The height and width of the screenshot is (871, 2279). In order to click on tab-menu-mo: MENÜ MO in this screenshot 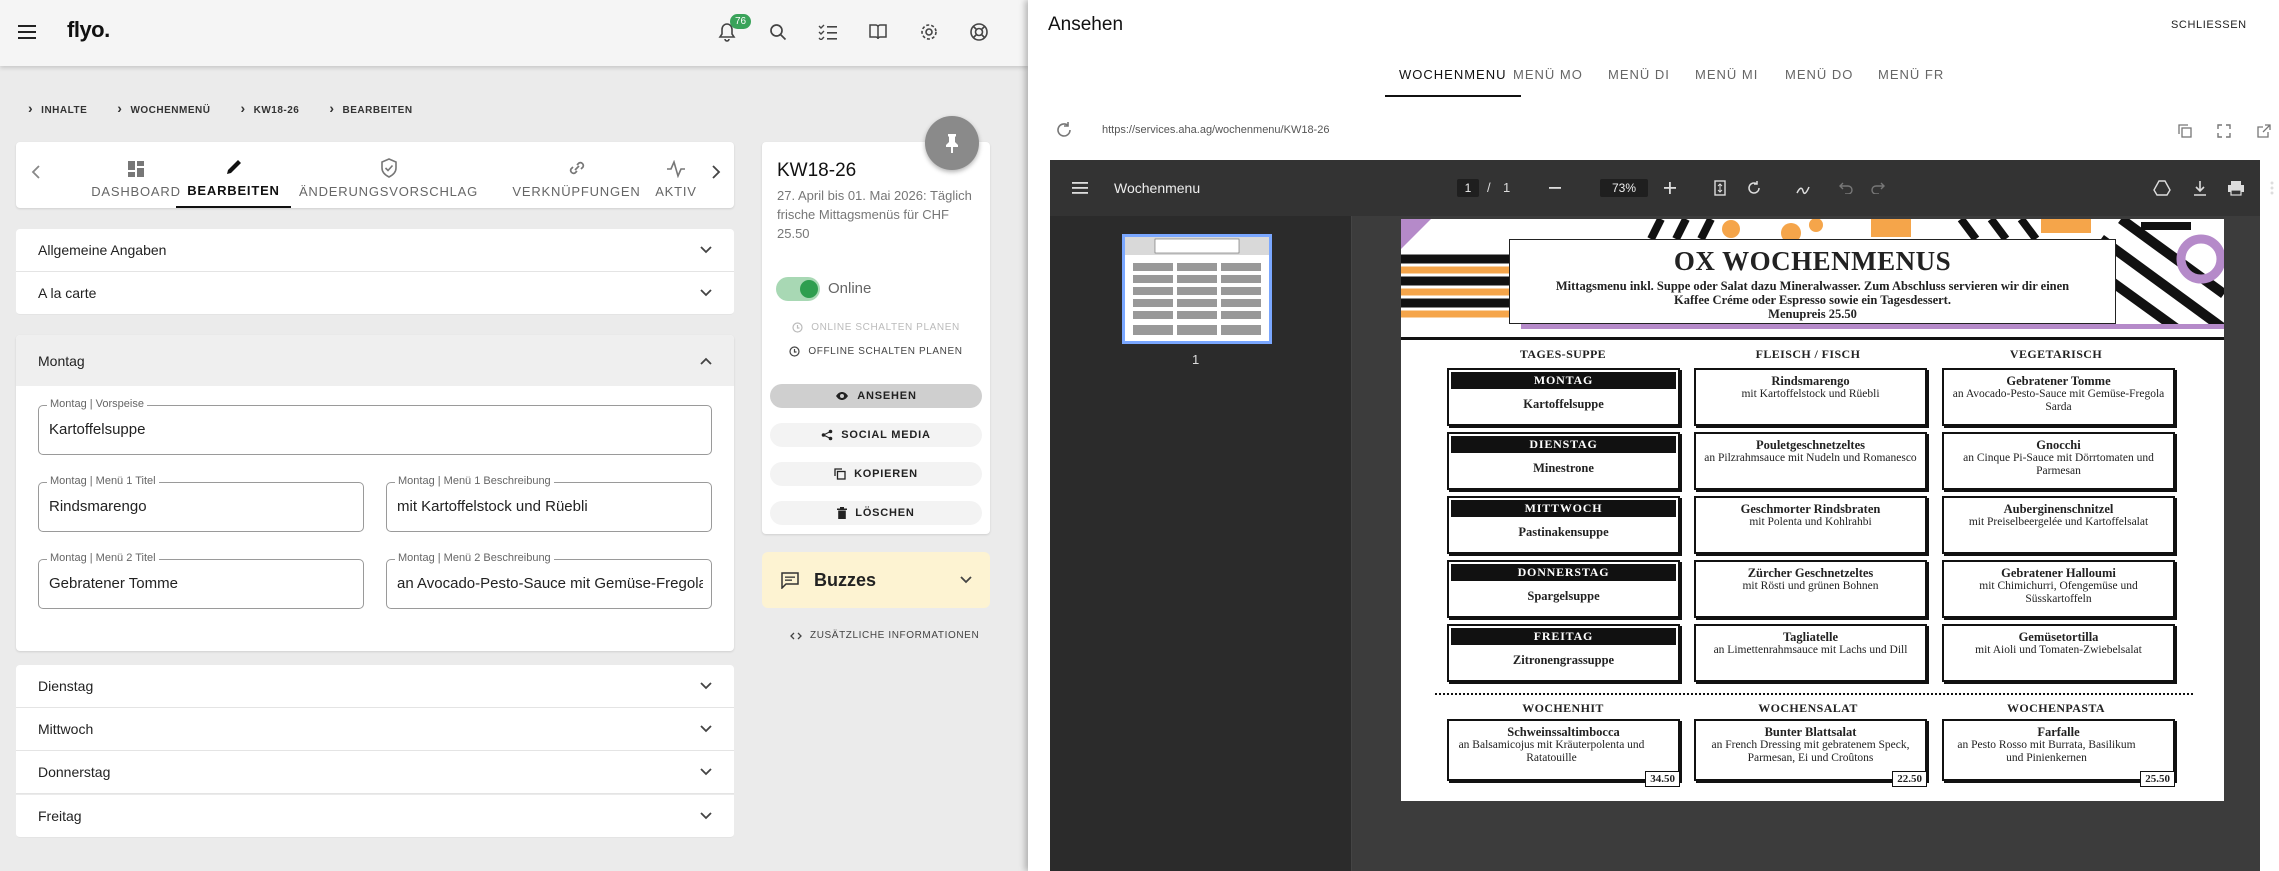, I will do `click(1548, 82)`.